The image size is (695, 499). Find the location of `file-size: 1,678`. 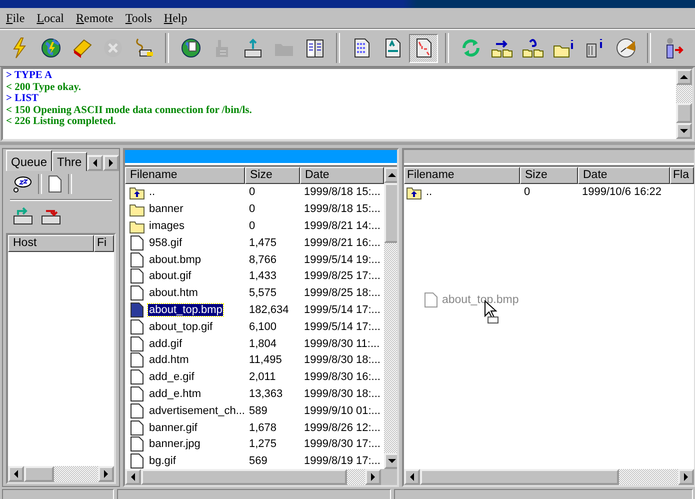

file-size: 1,678 is located at coordinates (263, 428).